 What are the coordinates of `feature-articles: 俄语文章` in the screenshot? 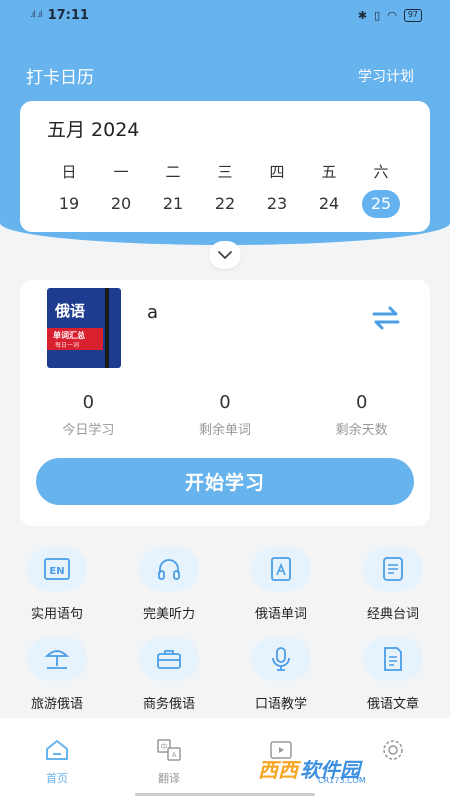 It's located at (393, 674).